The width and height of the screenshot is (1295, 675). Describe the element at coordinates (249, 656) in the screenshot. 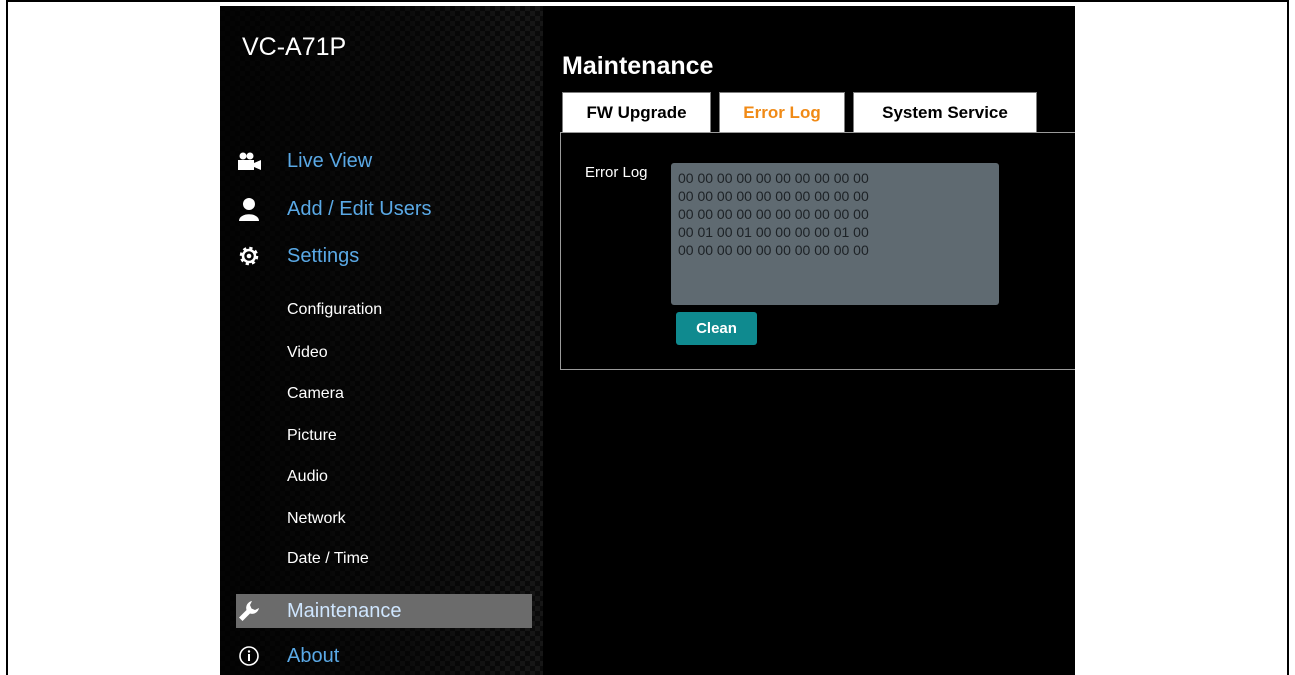

I see `info-icon` at that location.